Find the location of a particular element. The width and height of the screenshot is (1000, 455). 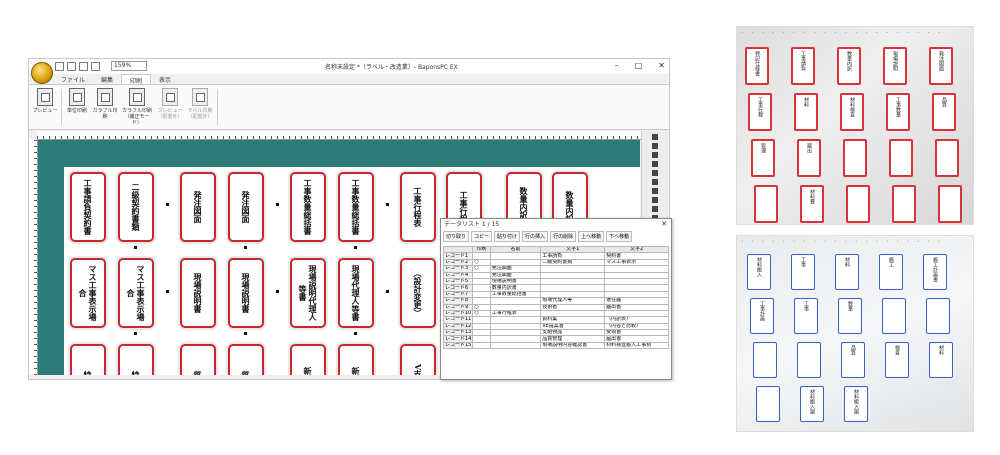

label-card: V支給品 is located at coordinates (418, 359).